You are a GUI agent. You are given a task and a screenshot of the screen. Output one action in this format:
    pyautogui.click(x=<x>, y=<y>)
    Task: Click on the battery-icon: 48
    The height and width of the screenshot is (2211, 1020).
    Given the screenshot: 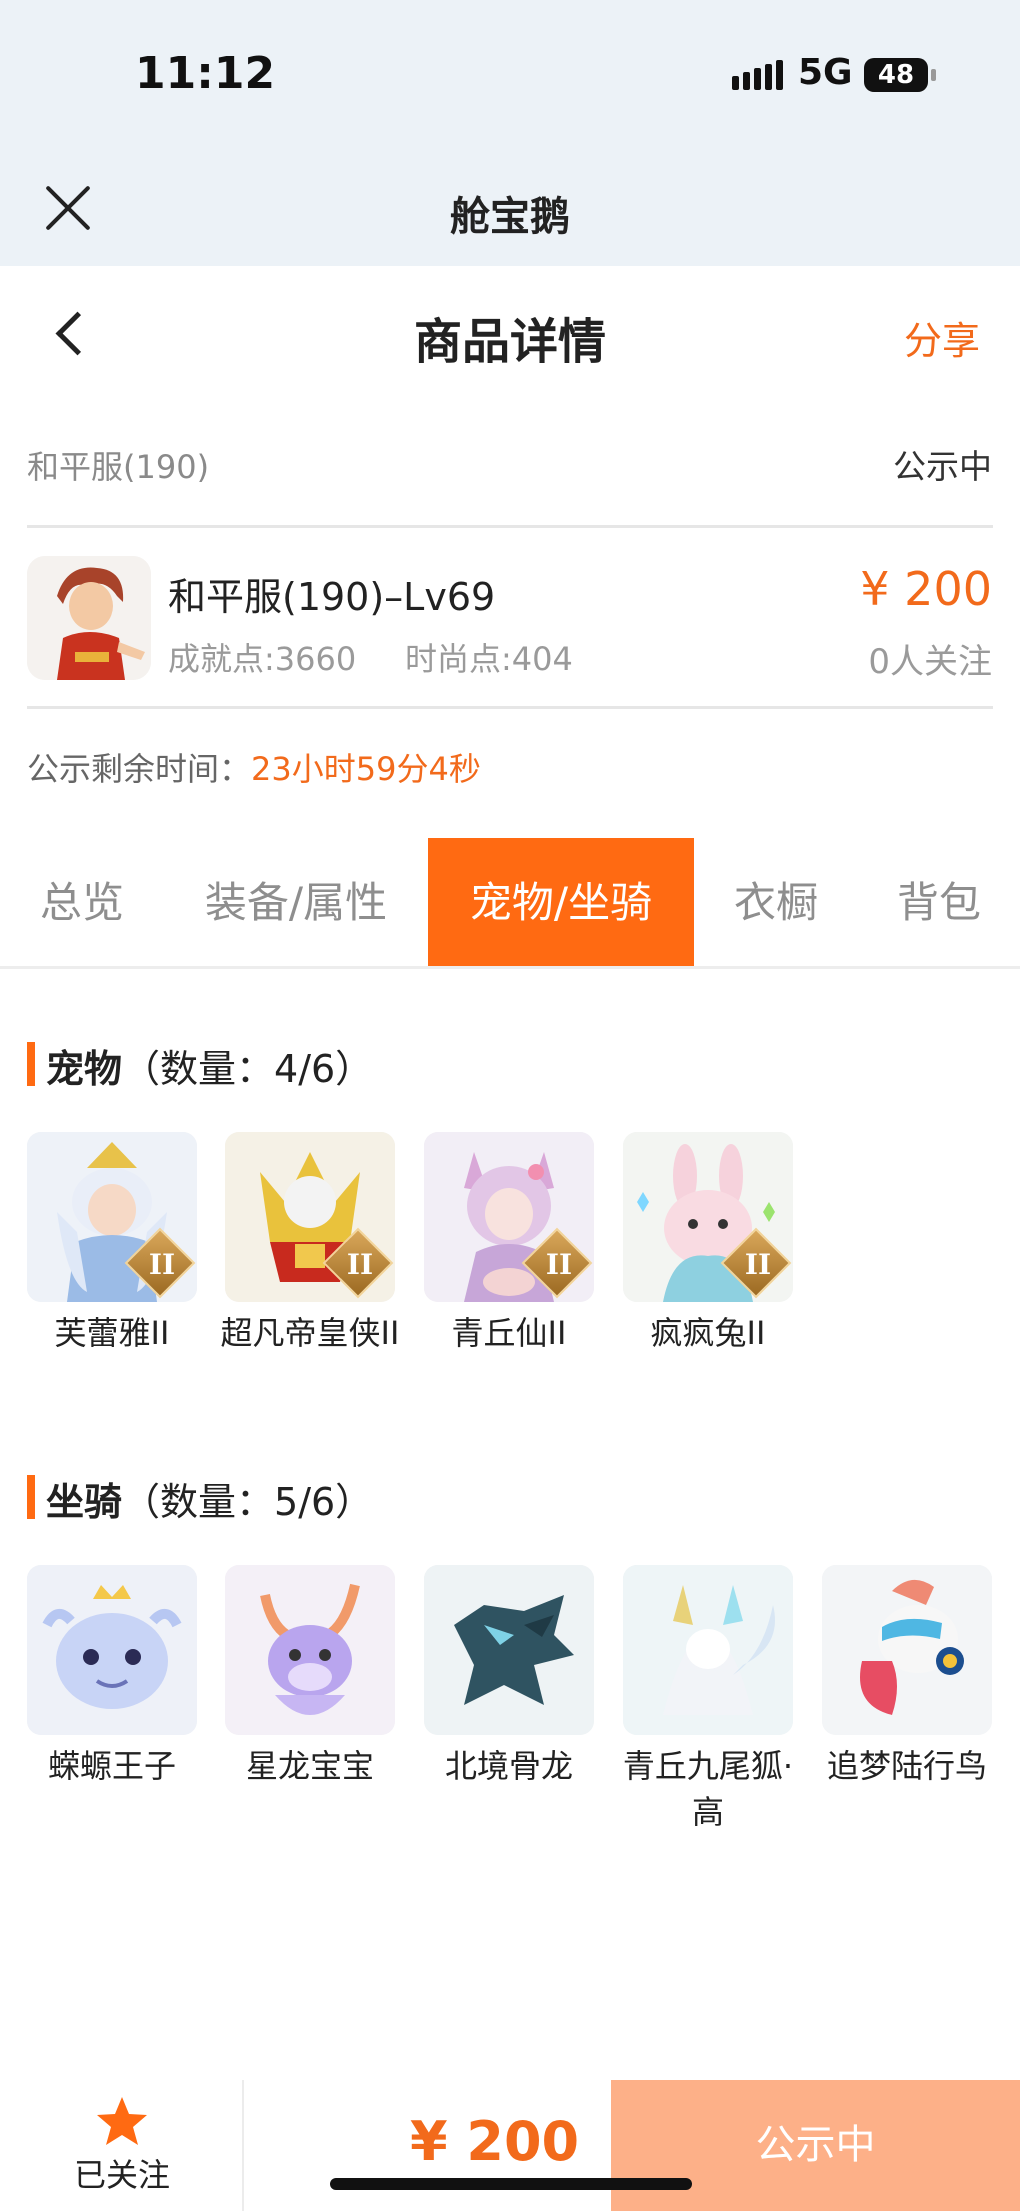 What is the action you would take?
    pyautogui.click(x=900, y=75)
    